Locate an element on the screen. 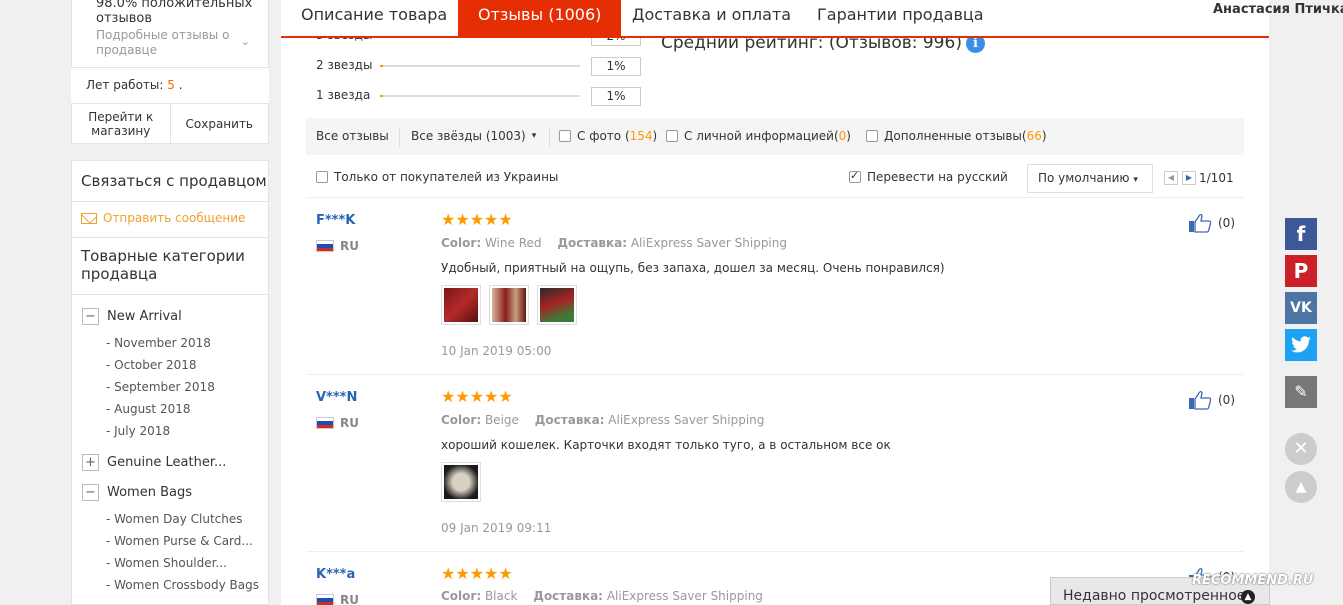  supplemented-label: Дополненные отзывы( is located at coordinates (955, 136).